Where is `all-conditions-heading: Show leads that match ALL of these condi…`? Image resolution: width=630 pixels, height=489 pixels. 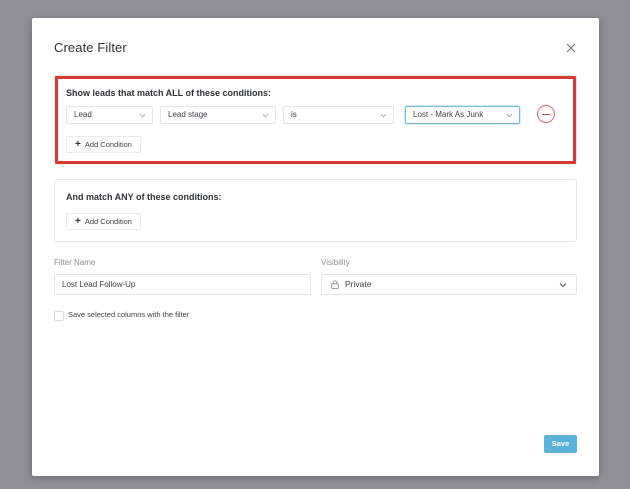 all-conditions-heading: Show leads that match ALL of these condi… is located at coordinates (169, 93).